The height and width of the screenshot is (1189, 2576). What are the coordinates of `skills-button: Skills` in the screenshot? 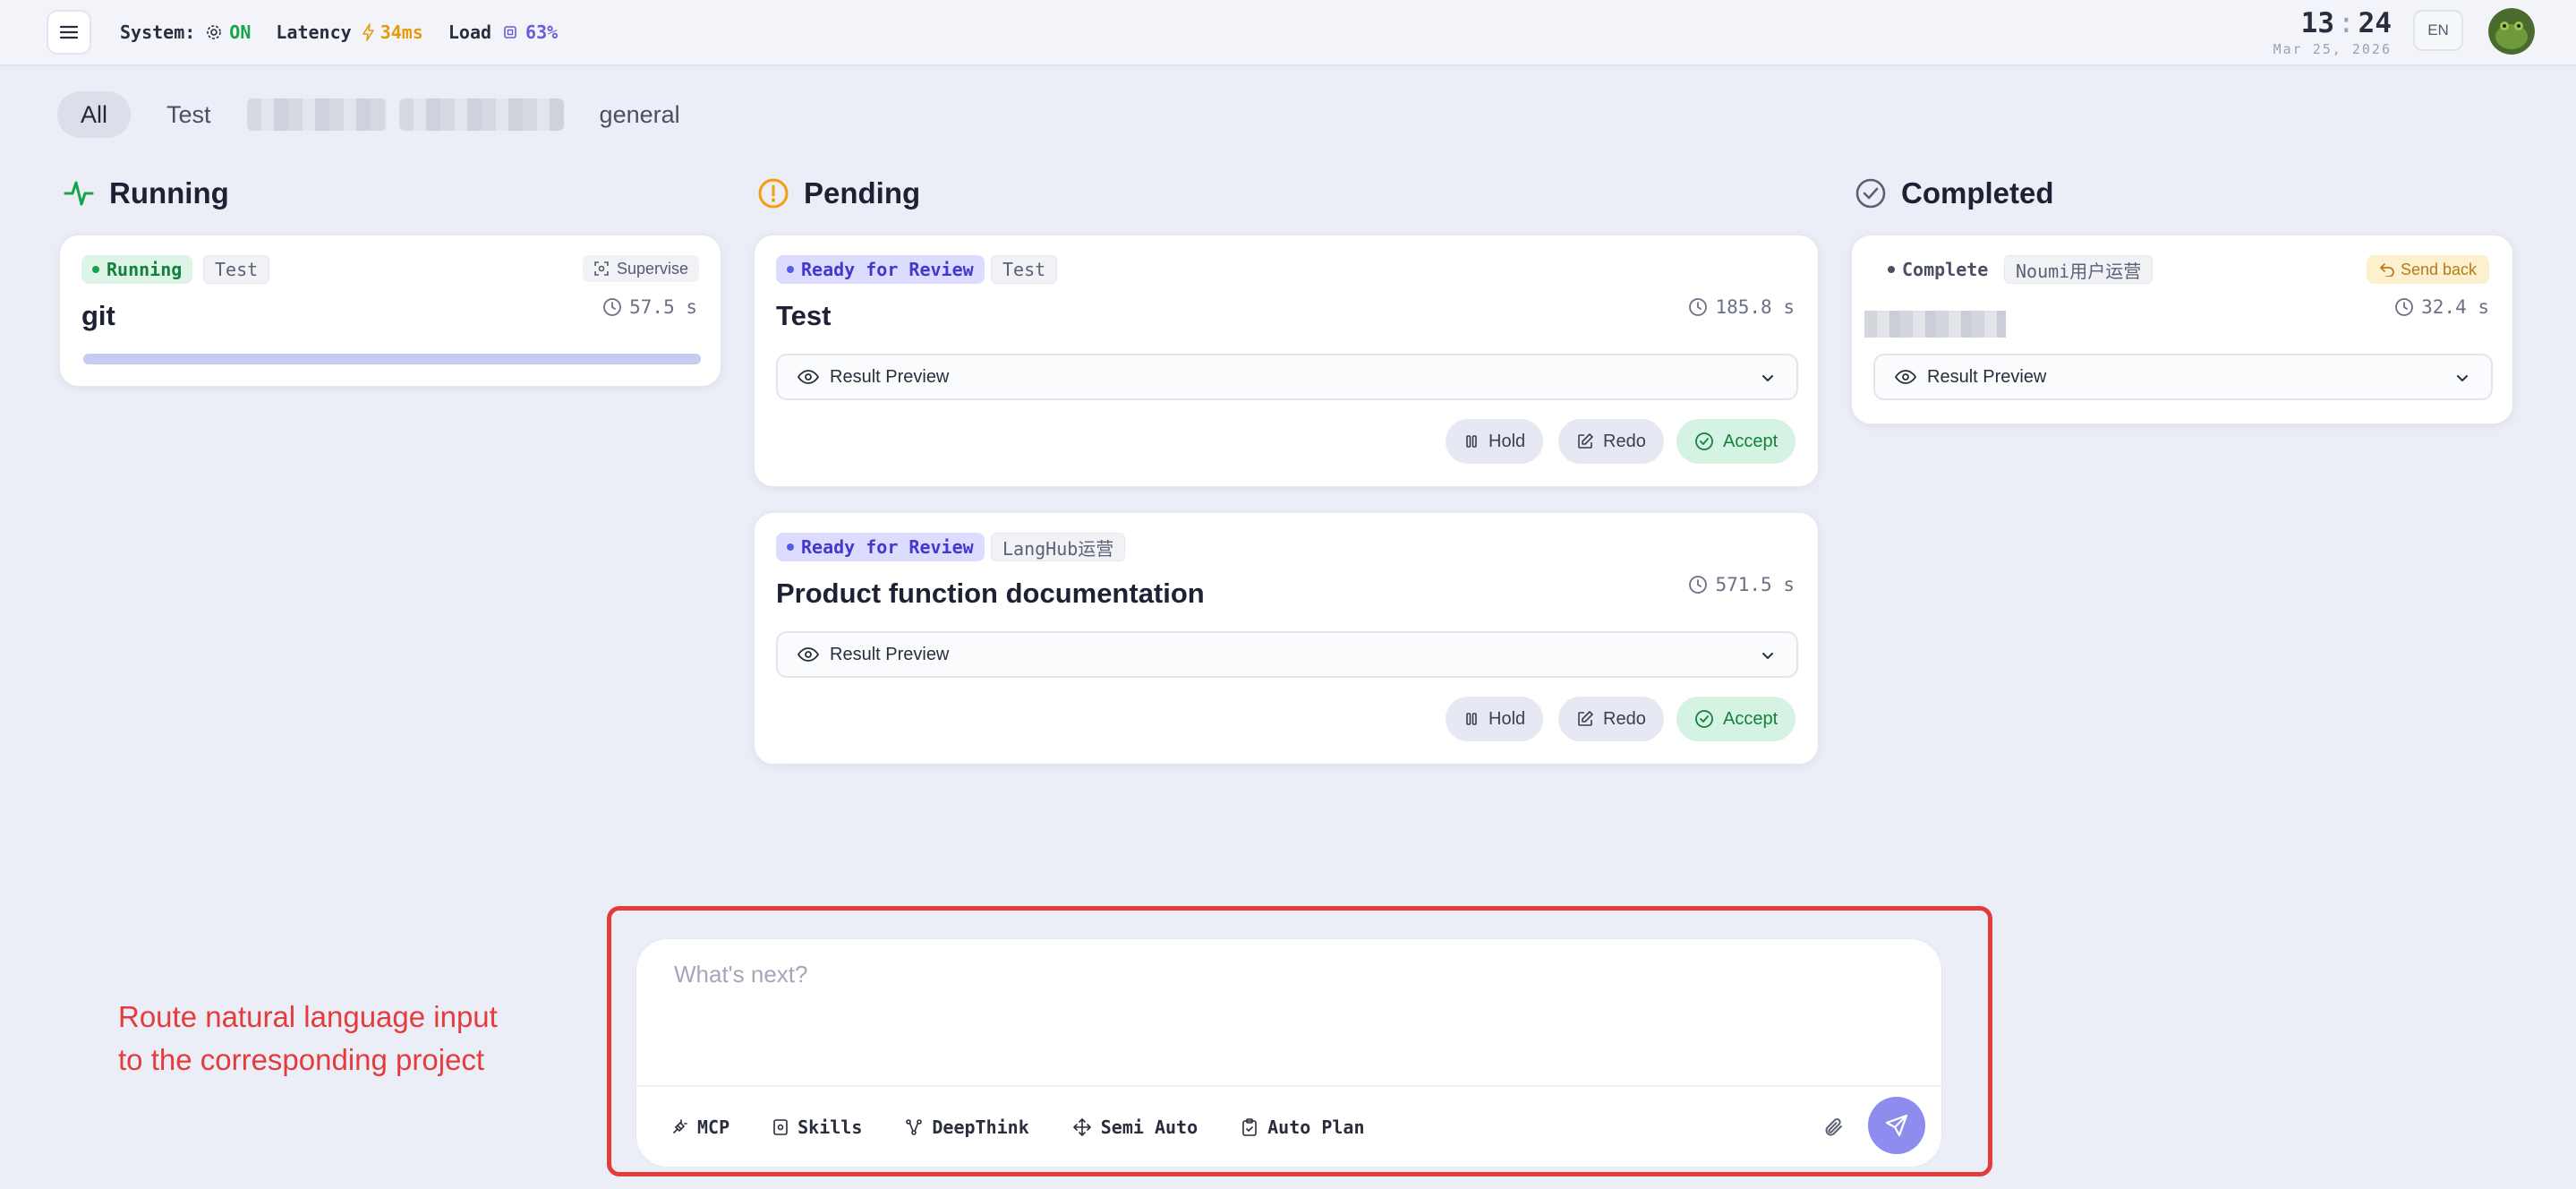 It's located at (817, 1127).